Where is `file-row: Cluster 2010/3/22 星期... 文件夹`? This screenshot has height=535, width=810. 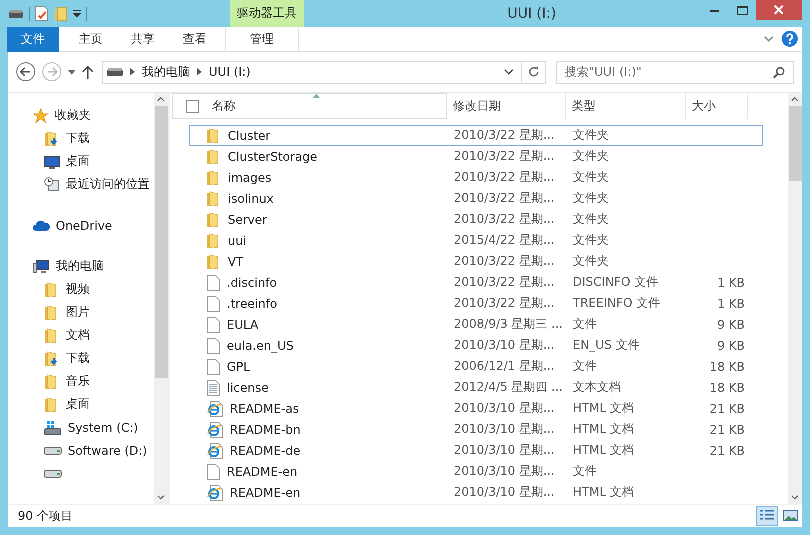 file-row: Cluster 2010/3/22 星期... 文件夹 is located at coordinates (476, 135).